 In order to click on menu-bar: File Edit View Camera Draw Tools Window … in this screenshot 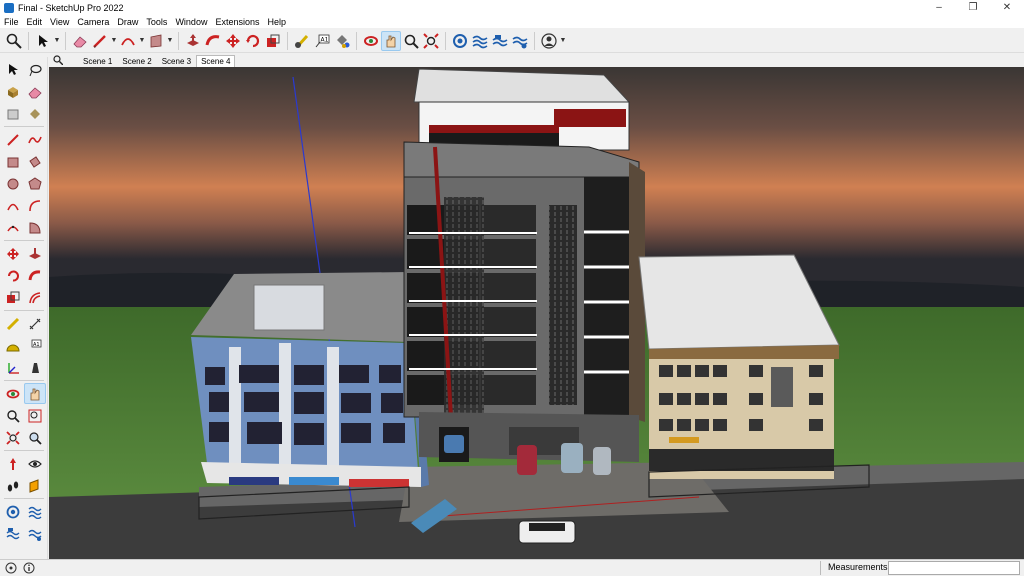, I will do `click(512, 22)`.